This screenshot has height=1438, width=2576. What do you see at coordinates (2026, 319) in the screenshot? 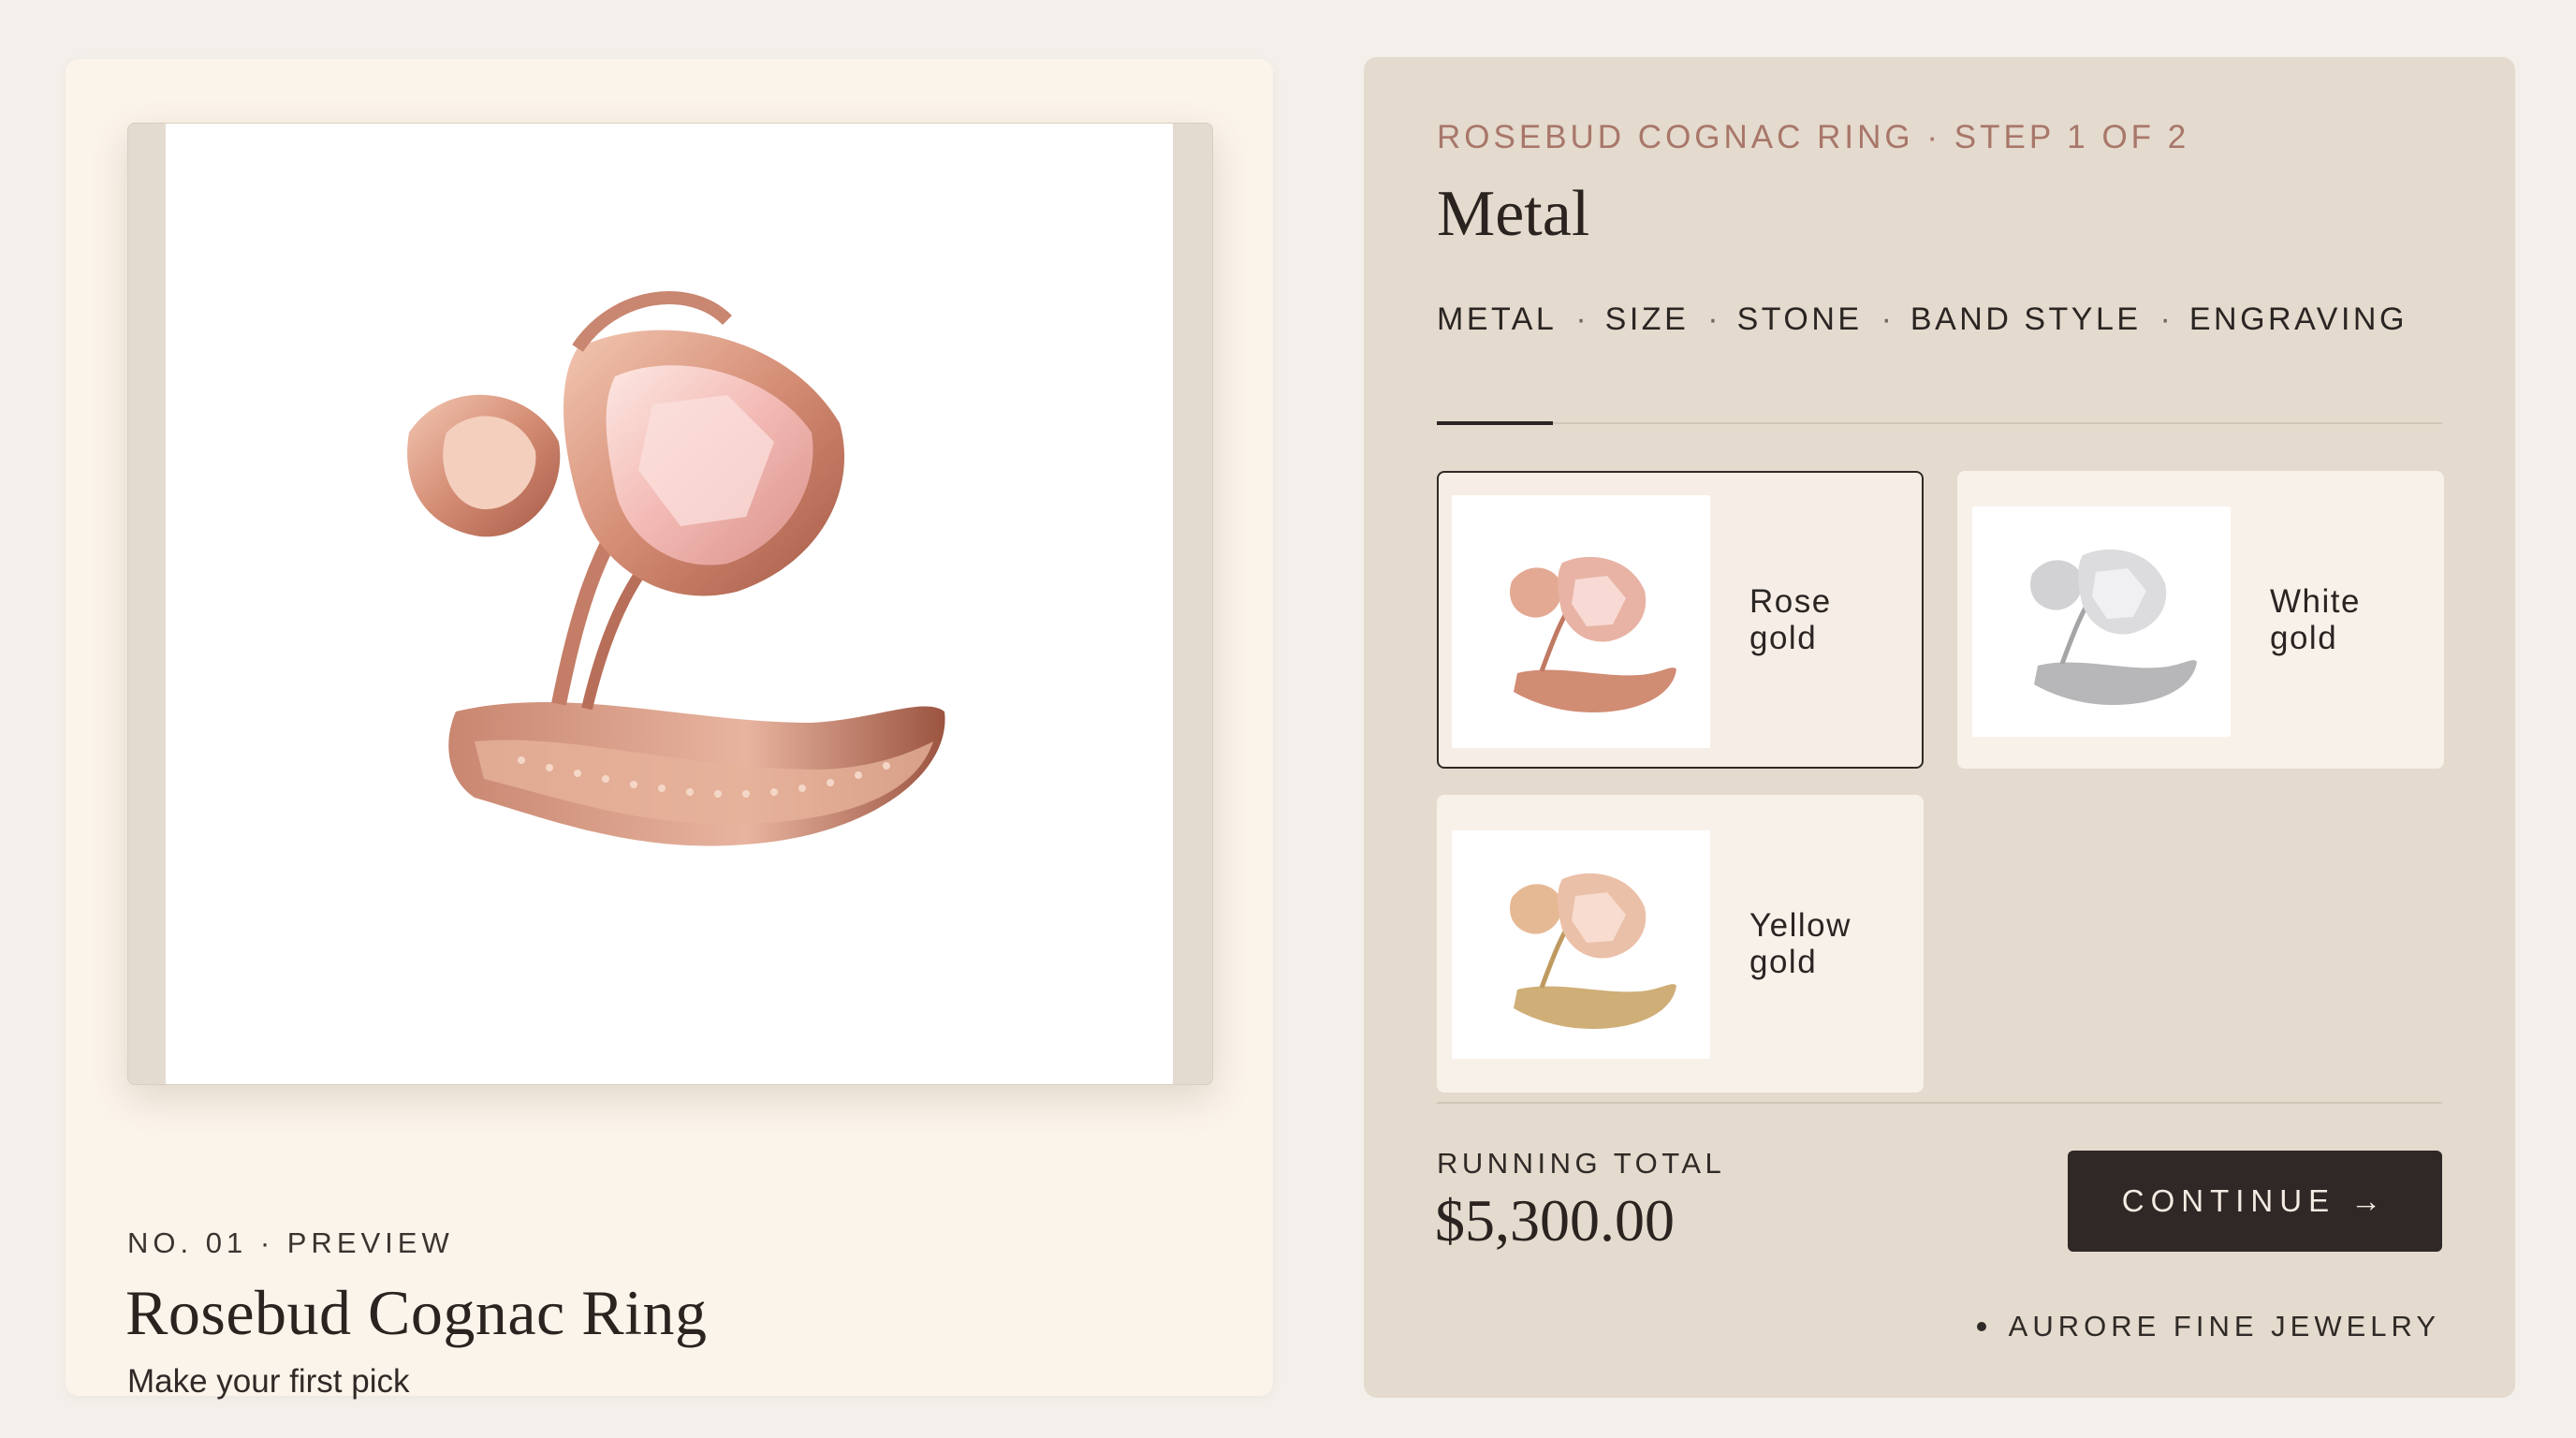
I see `tab-band-style: BAND STYLE` at bounding box center [2026, 319].